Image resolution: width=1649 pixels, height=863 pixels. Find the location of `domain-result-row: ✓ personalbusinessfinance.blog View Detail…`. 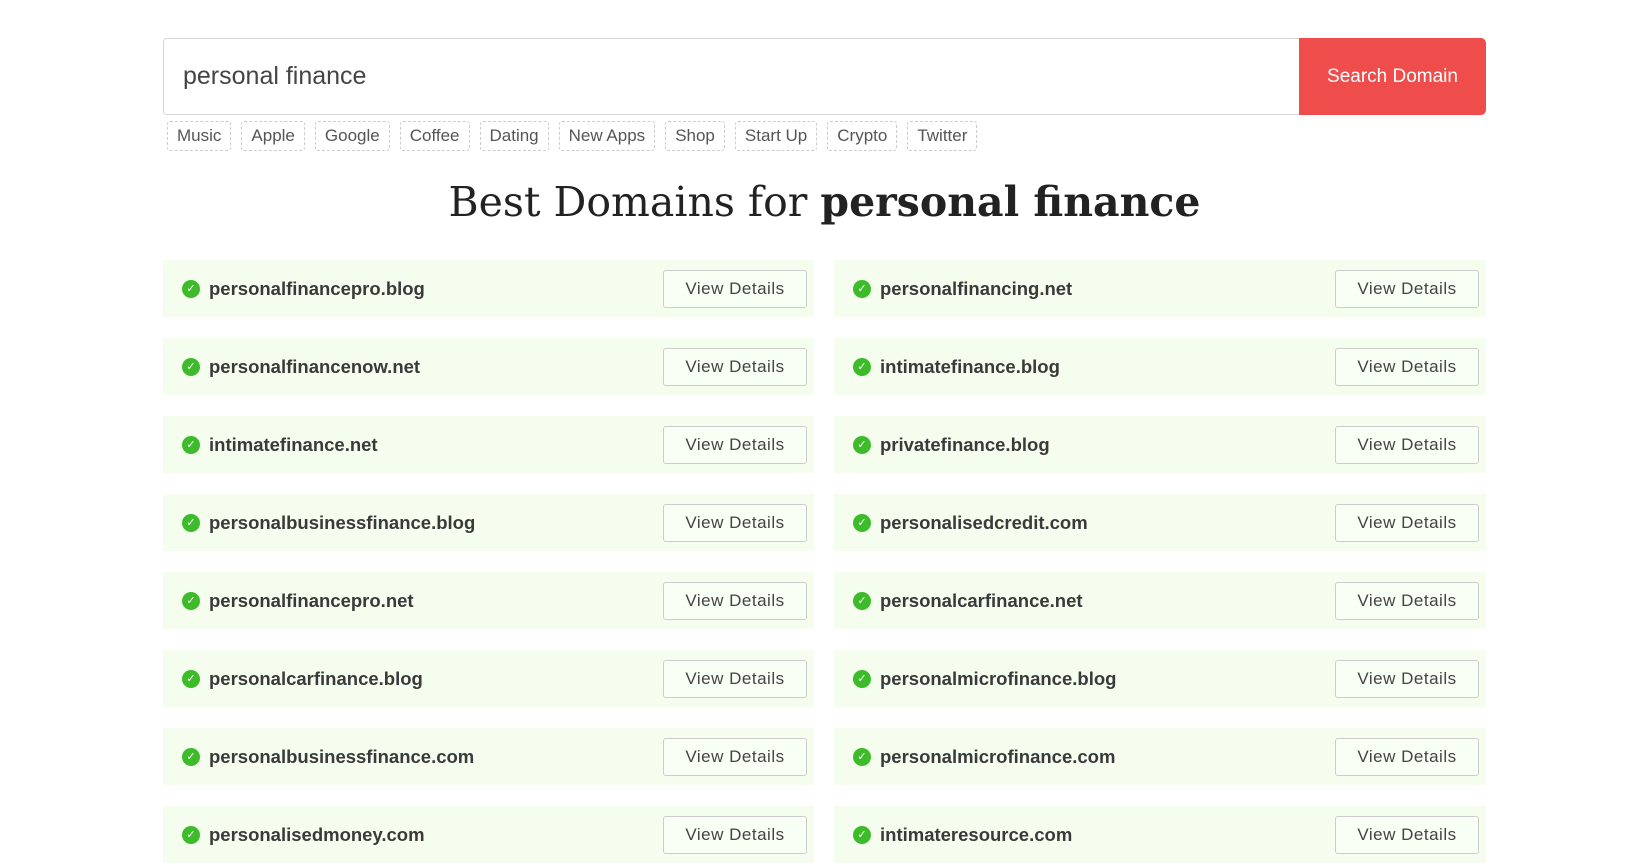

domain-result-row: ✓ personalbusinessfinance.blog View Detail… is located at coordinates (488, 522).